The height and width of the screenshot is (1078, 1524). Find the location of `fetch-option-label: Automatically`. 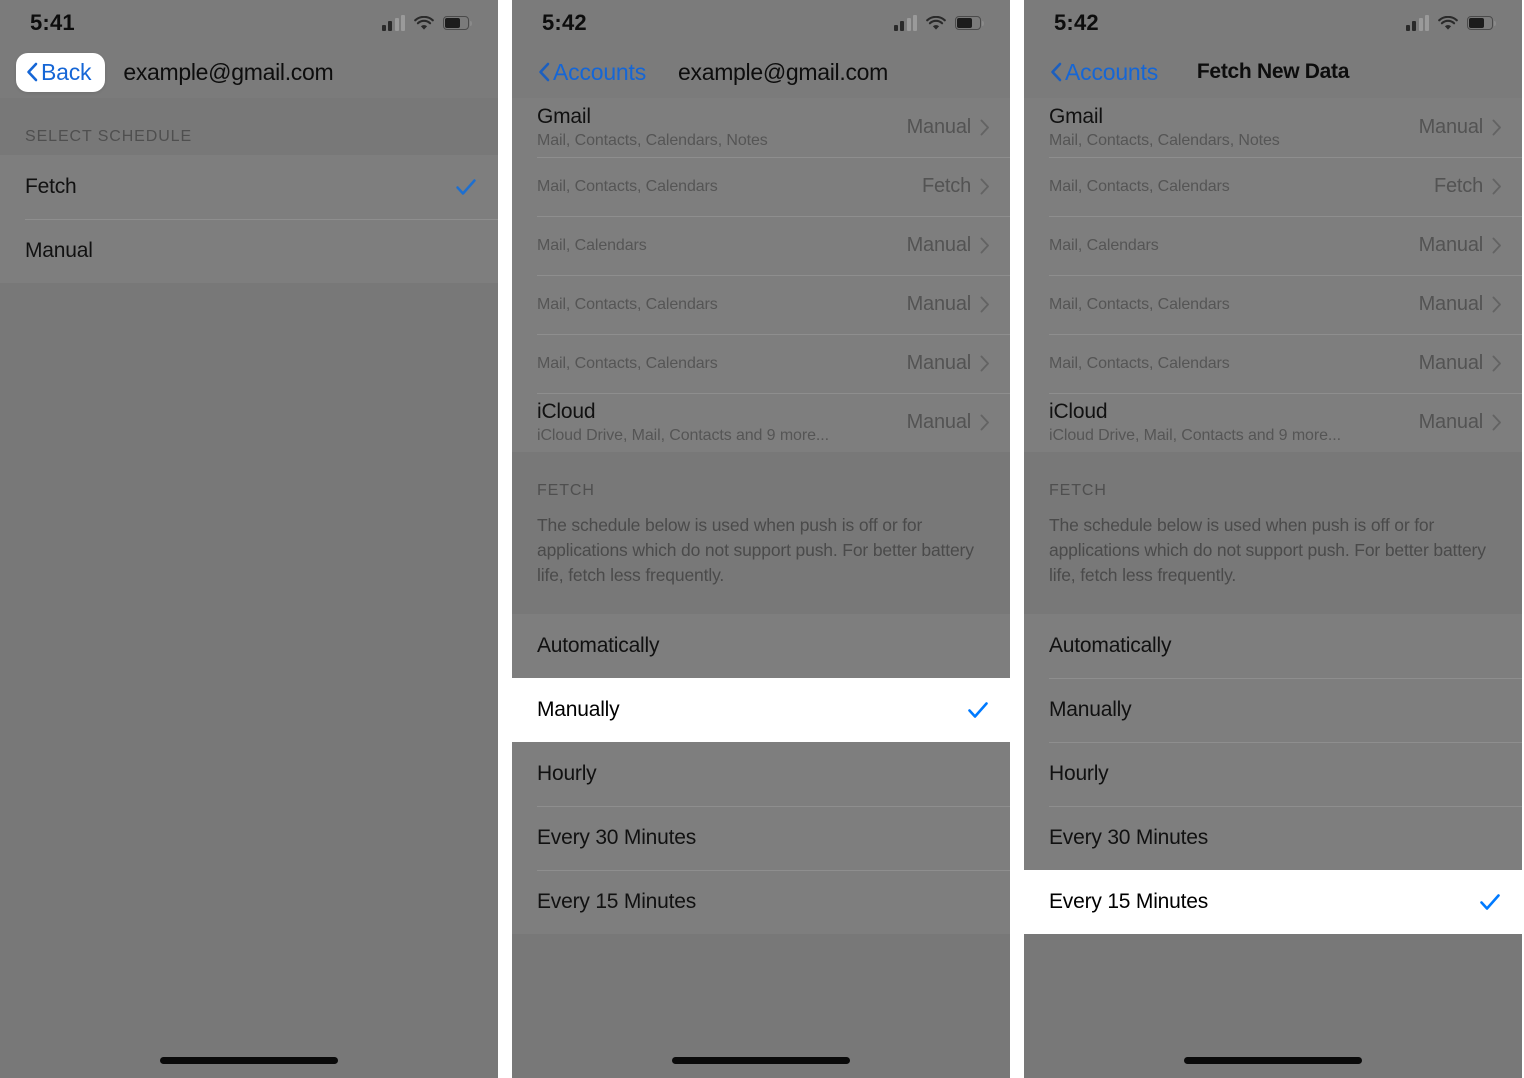

fetch-option-label: Automatically is located at coordinates (598, 645).